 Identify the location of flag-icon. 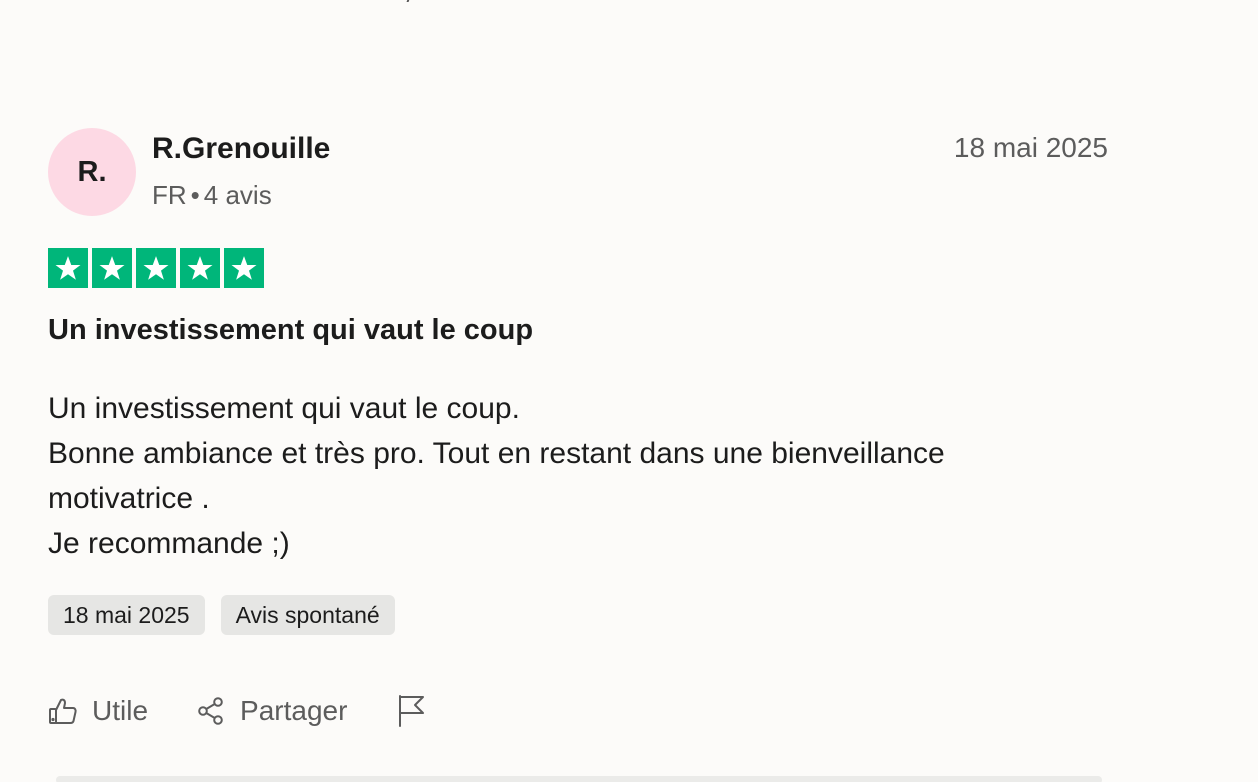
(412, 711).